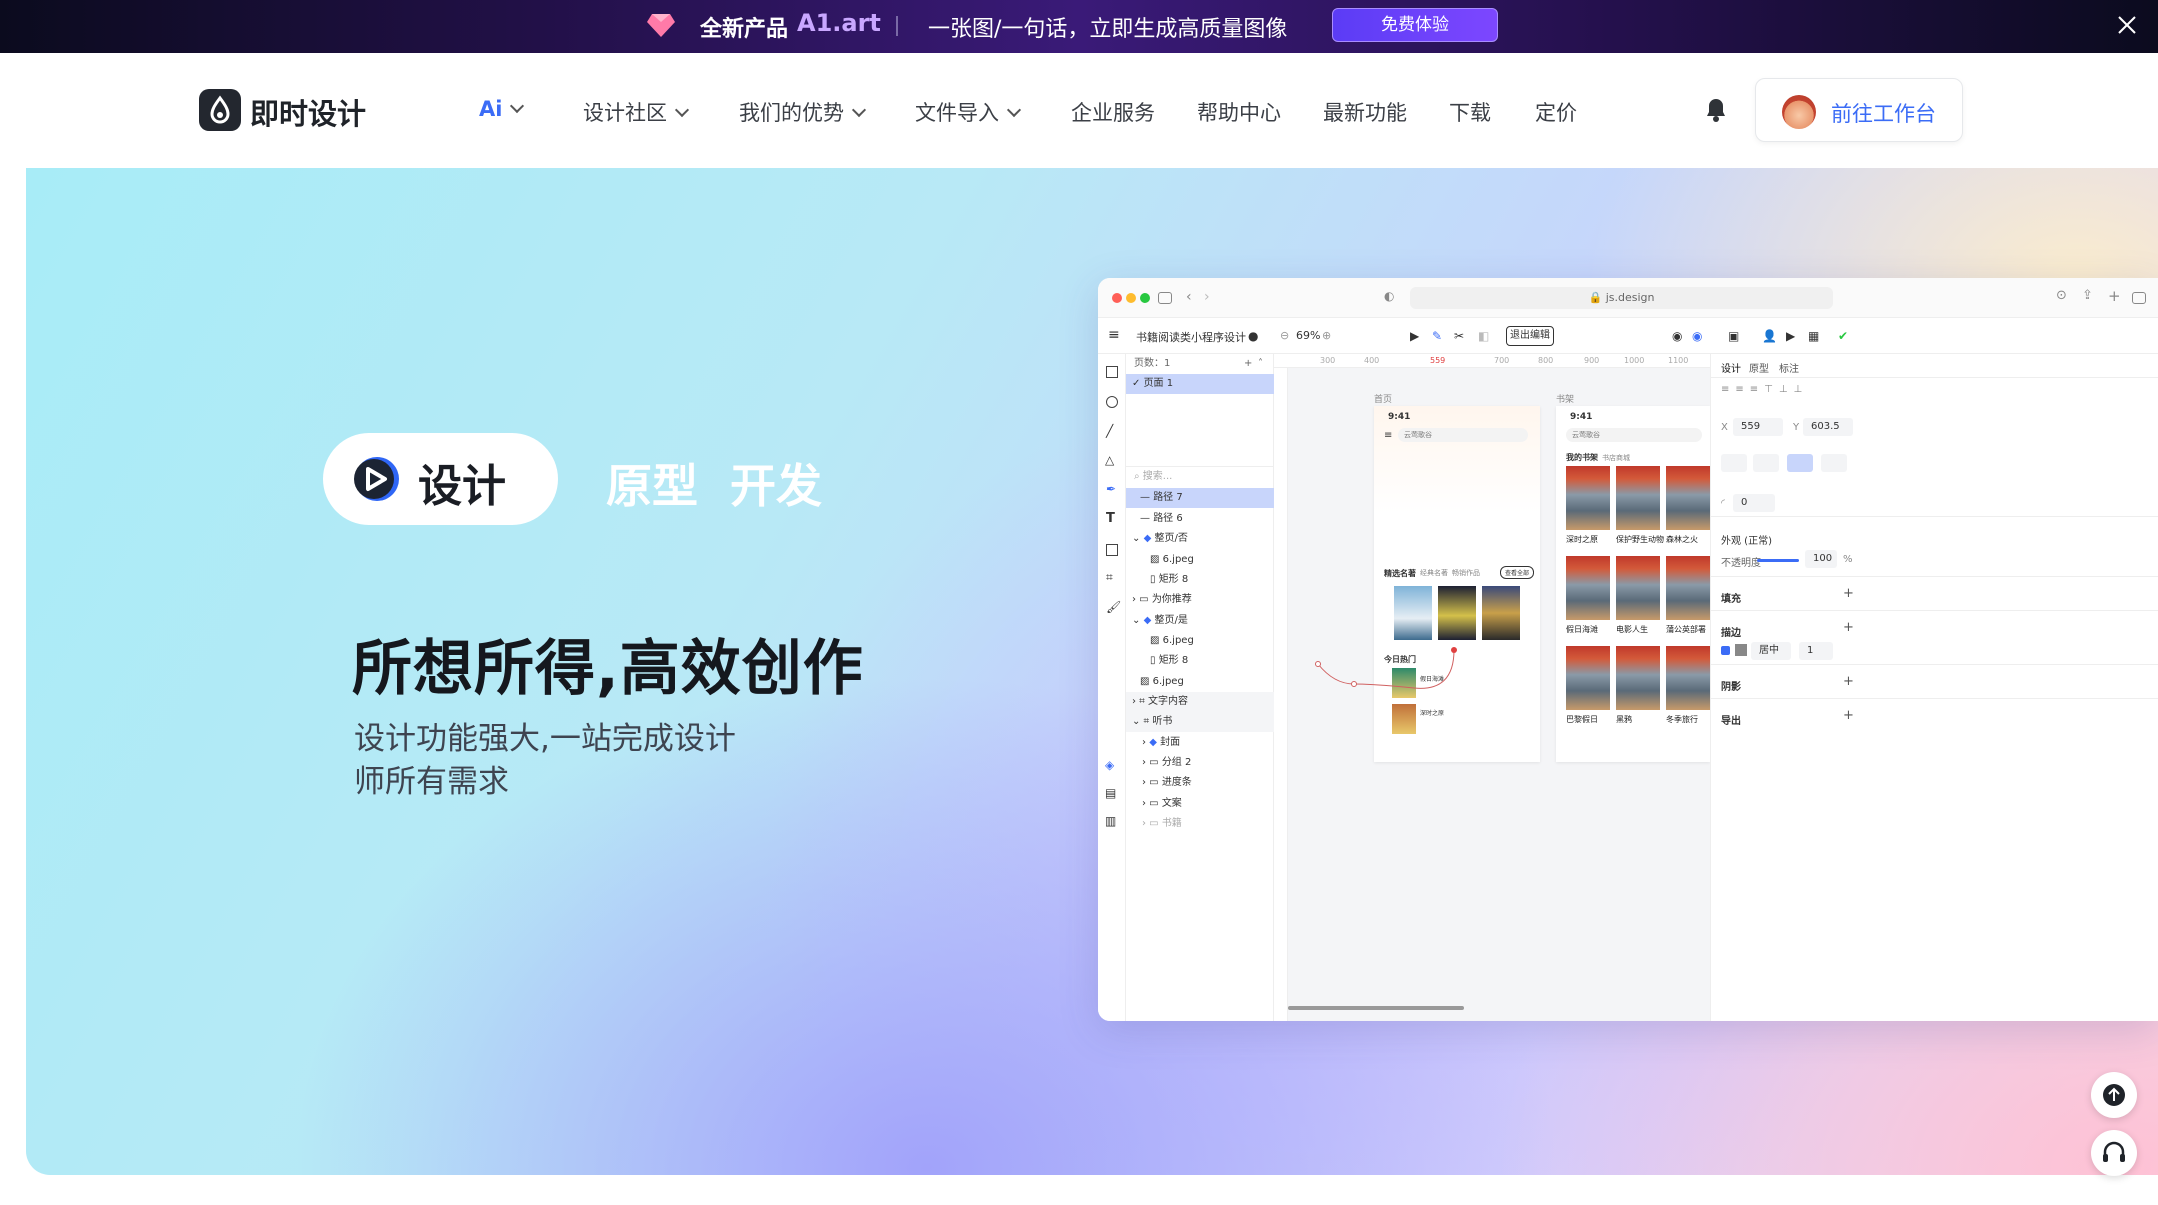  What do you see at coordinates (2114, 1095) in the screenshot?
I see `scroll-to-top-button` at bounding box center [2114, 1095].